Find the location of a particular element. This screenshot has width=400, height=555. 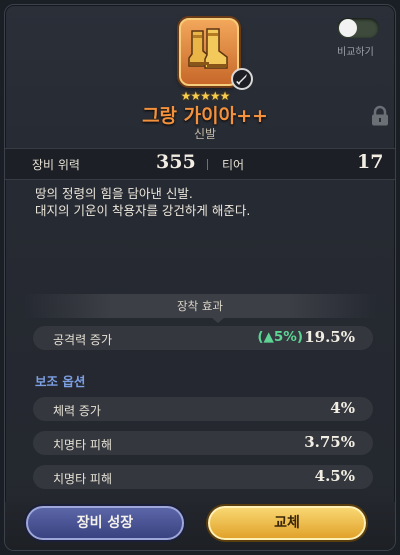

equip-effect-header: 장착 효과 is located at coordinates (200, 308).